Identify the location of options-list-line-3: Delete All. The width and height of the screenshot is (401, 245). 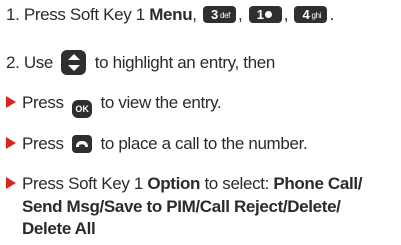
(59, 228).